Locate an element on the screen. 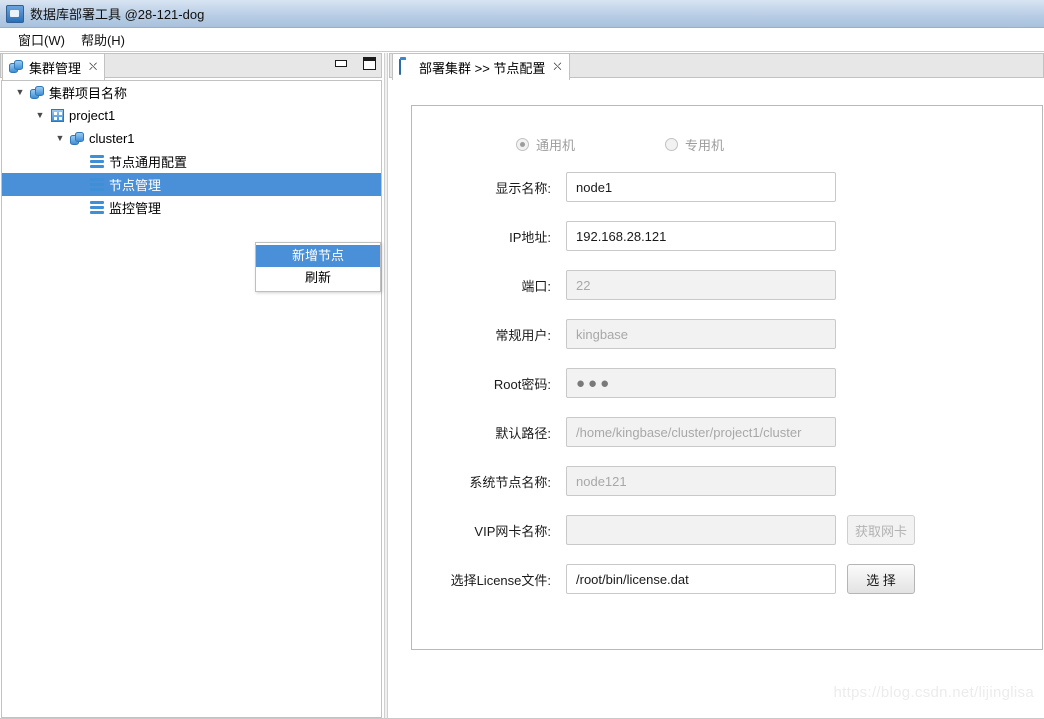  field-vip-nic-name: VIP网卡名称: 获取网卡 is located at coordinates (727, 530).